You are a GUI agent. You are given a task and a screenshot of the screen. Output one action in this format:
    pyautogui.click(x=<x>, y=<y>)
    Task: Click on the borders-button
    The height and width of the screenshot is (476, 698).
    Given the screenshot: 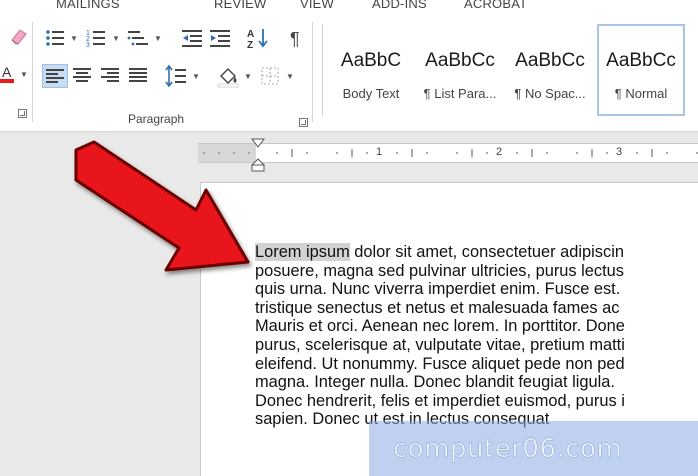 What is the action you would take?
    pyautogui.click(x=271, y=76)
    